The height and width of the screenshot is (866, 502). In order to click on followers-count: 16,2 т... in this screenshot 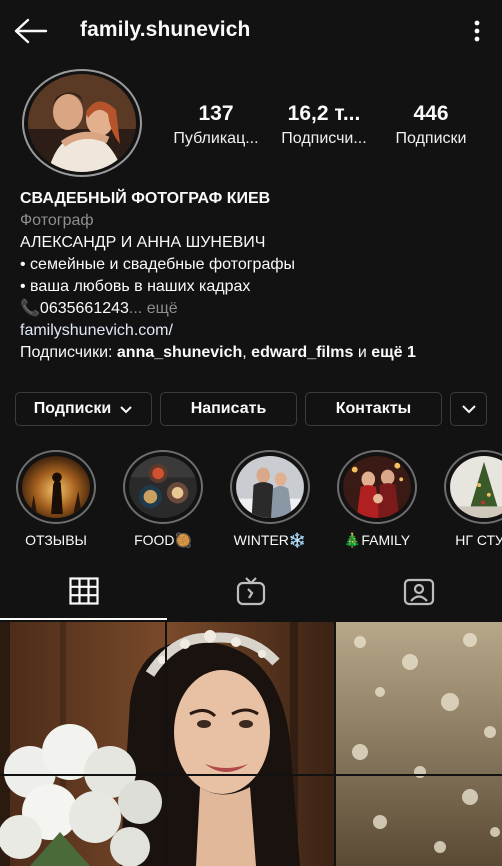, I will do `click(324, 113)`.